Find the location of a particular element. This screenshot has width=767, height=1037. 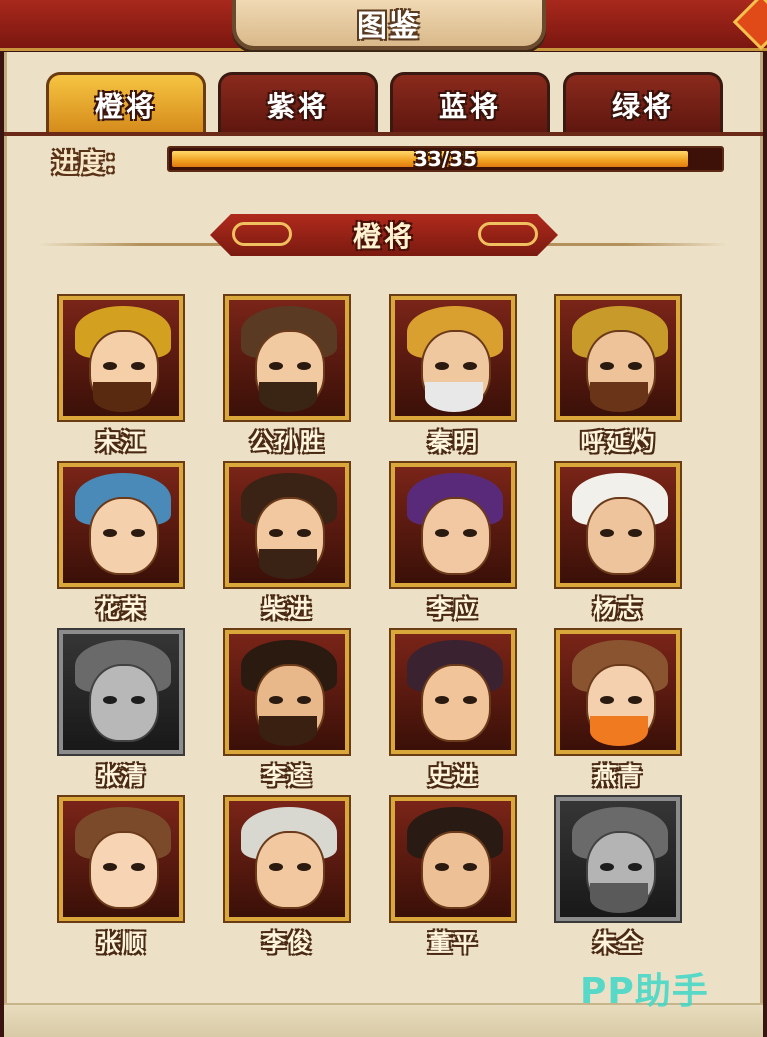

hero-card: 呼延灼 is located at coordinates (618, 375).